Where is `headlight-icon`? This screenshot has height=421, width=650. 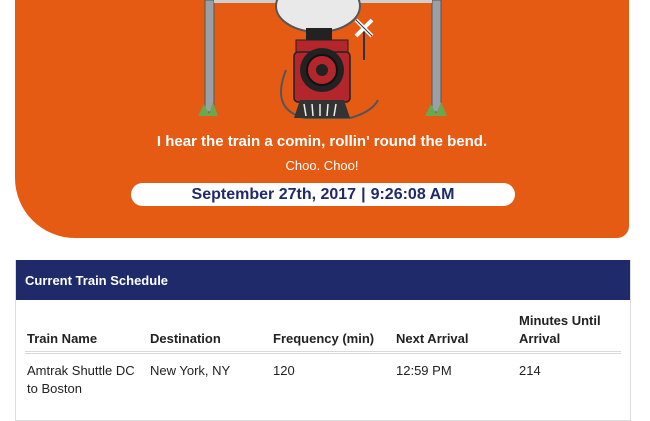 headlight-icon is located at coordinates (322, 70).